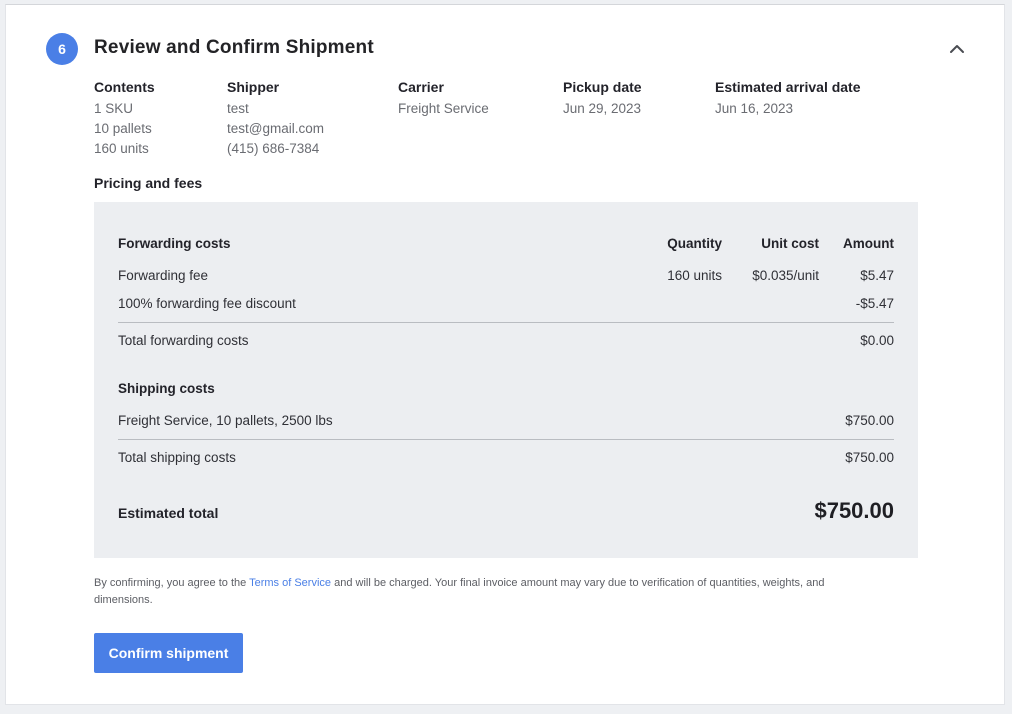 The image size is (1012, 714). What do you see at coordinates (168, 653) in the screenshot?
I see `confirm-shipment-button: Confirm shipment` at bounding box center [168, 653].